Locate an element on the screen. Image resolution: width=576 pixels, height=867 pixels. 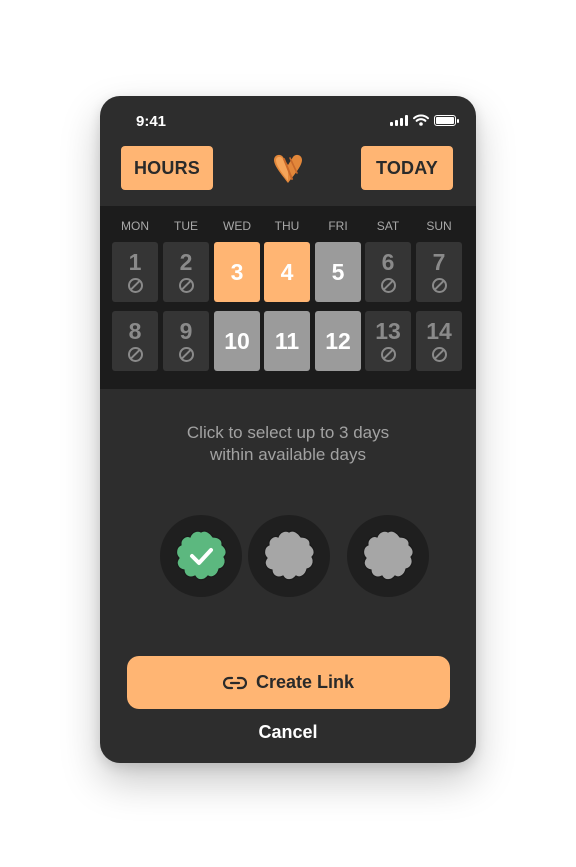
verified-badge-check-icon is located at coordinates (201, 555).